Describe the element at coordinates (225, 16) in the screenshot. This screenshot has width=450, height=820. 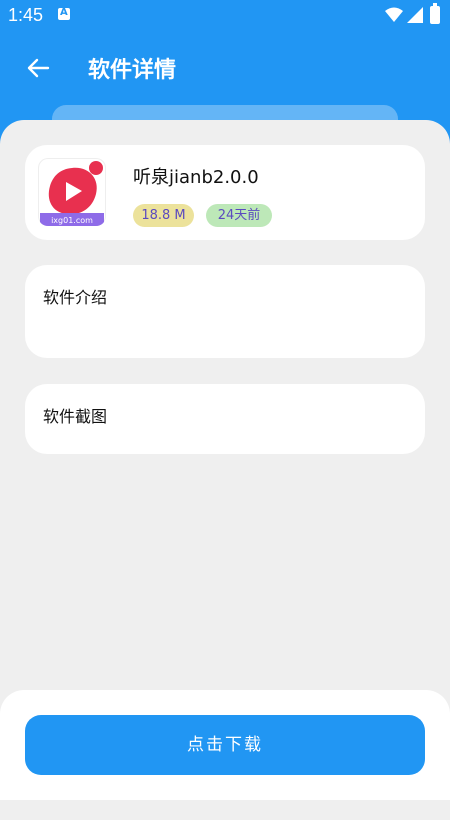
I see `status-bar: 1:45` at that location.